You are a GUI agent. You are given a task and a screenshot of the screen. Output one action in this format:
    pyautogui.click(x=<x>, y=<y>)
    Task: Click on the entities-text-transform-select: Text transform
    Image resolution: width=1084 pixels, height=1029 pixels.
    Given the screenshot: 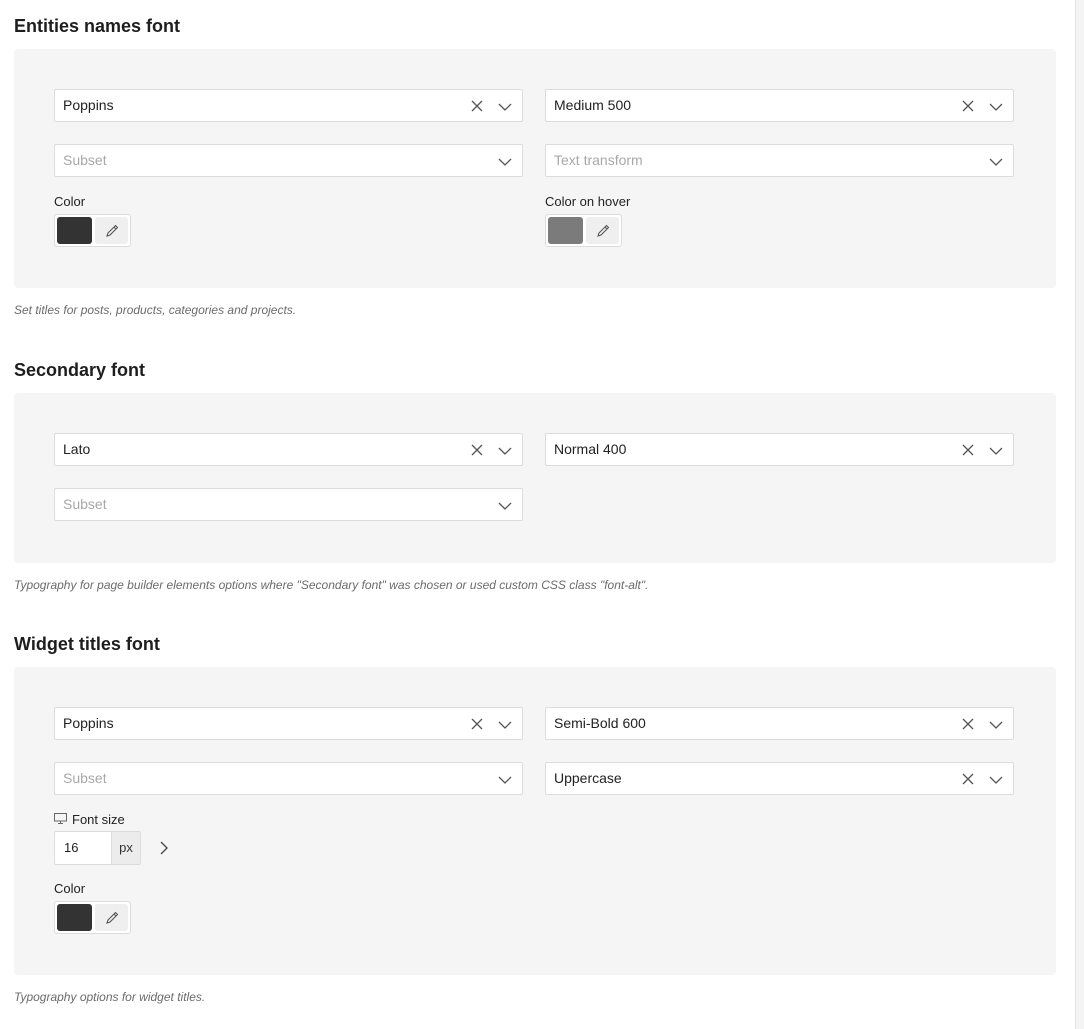 What is the action you would take?
    pyautogui.click(x=779, y=160)
    